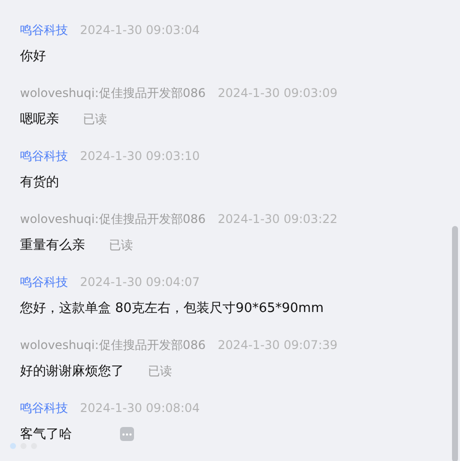 This screenshot has width=460, height=461. What do you see at coordinates (172, 308) in the screenshot?
I see `message-text: 您好，这款单盒 80克左右，包装尺寸90*65*90mm` at bounding box center [172, 308].